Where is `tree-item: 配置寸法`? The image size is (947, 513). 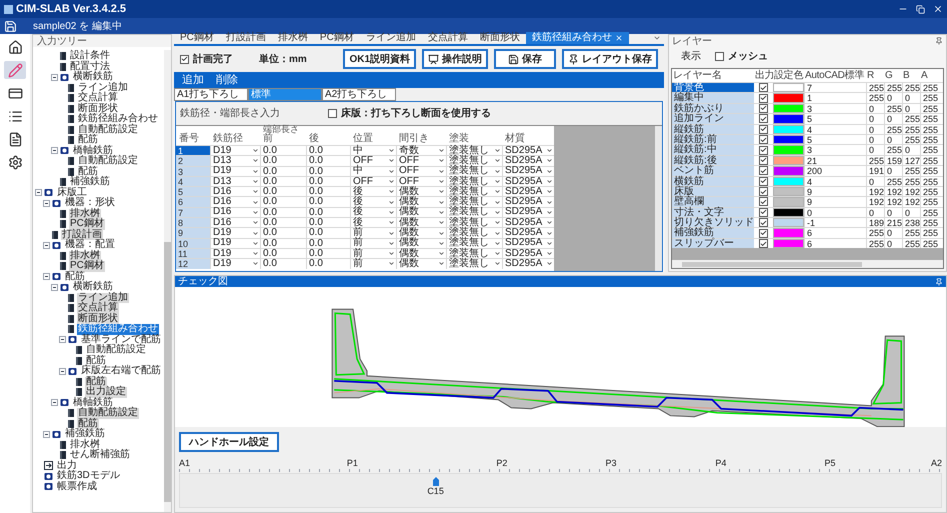 tree-item: 配置寸法 is located at coordinates (90, 67).